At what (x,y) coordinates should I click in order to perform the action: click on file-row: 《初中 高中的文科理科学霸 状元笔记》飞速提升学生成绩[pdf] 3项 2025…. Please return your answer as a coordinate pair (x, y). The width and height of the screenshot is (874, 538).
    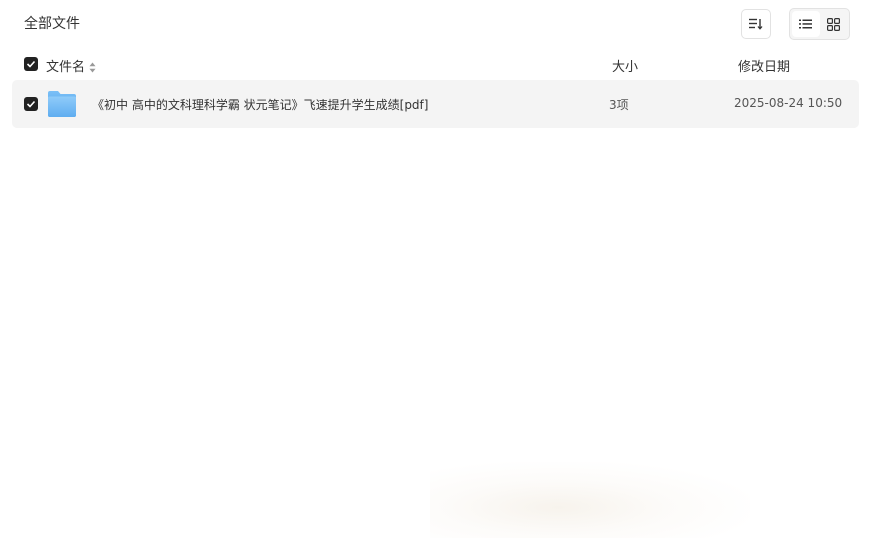
    Looking at the image, I should click on (435, 104).